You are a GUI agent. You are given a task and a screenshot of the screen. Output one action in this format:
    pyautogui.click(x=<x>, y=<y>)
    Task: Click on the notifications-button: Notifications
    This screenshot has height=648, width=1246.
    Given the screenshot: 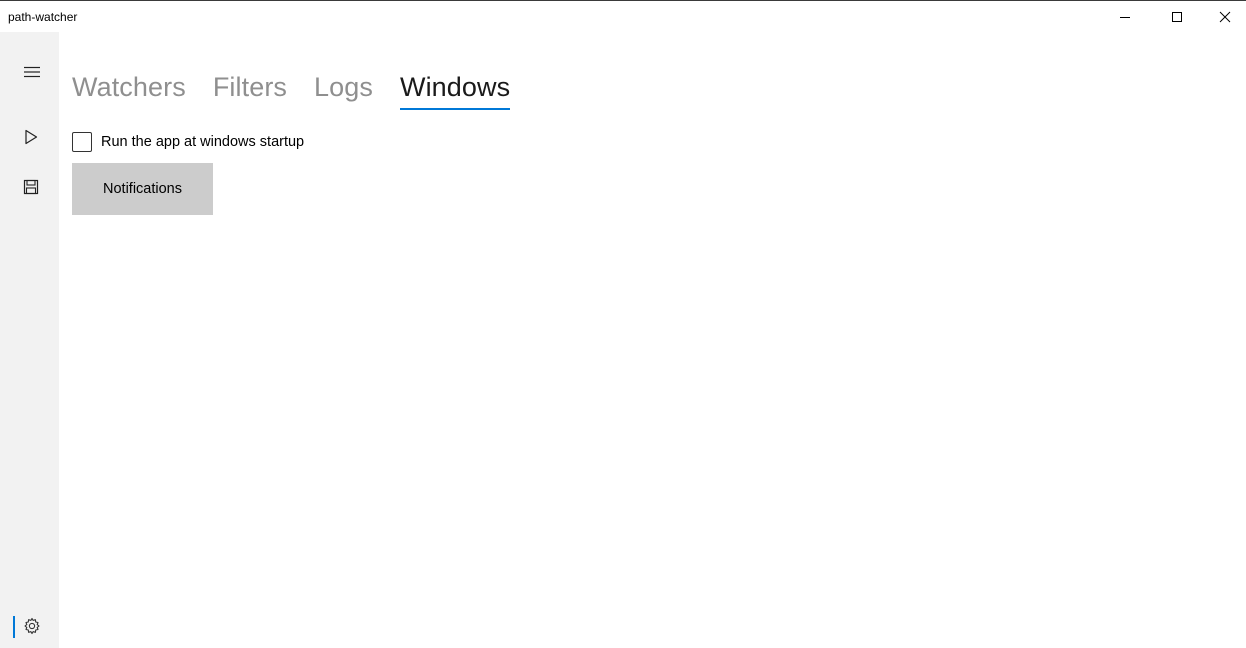 What is the action you would take?
    pyautogui.click(x=142, y=189)
    